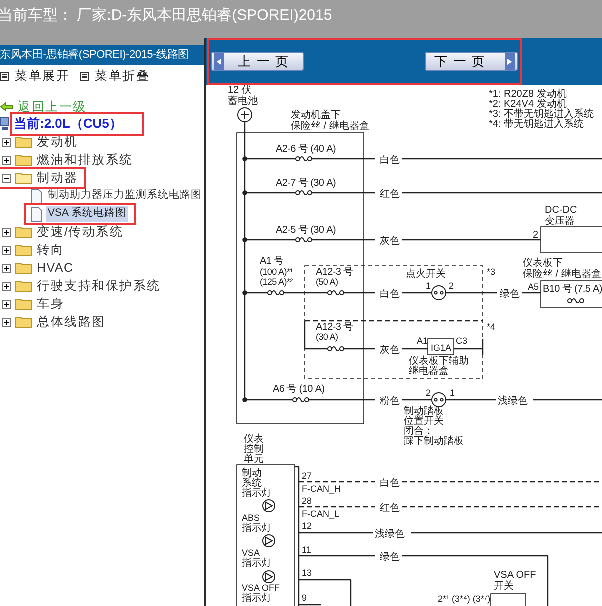 The image size is (602, 606). Describe the element at coordinates (6, 178) in the screenshot. I see `collapse-icon` at that location.